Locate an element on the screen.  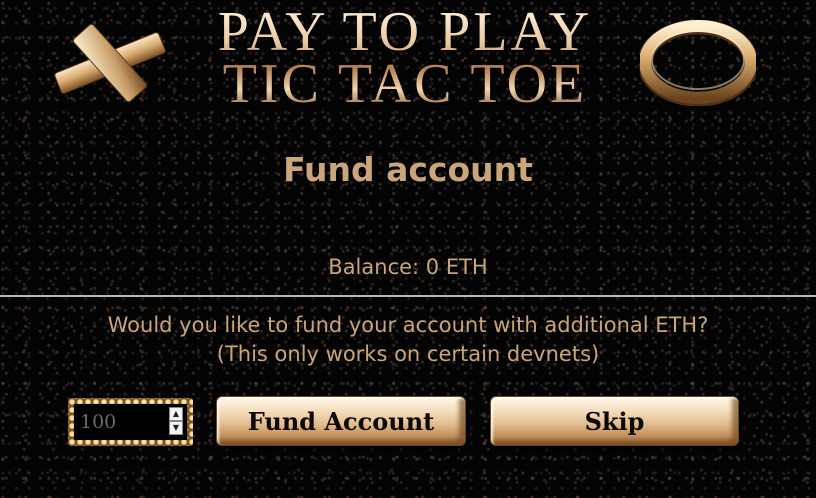
fund-account-button: Fund Account is located at coordinates (341, 421).